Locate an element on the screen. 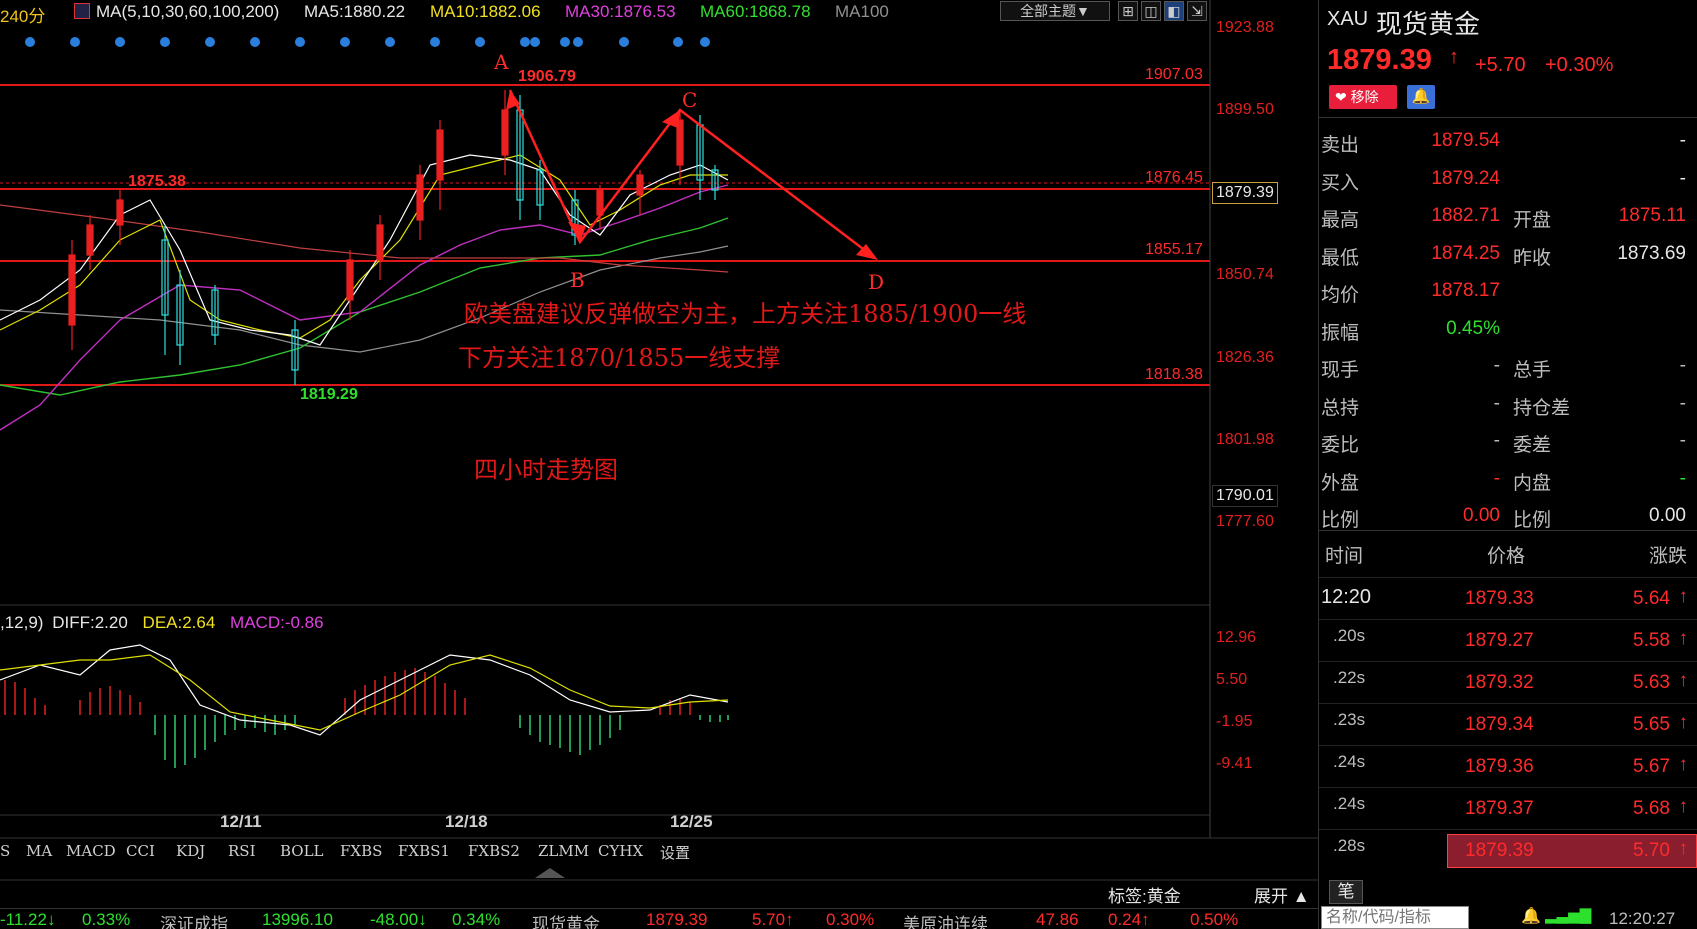 The width and height of the screenshot is (1697, 929). tab-kdj: KDJ is located at coordinates (190, 851).